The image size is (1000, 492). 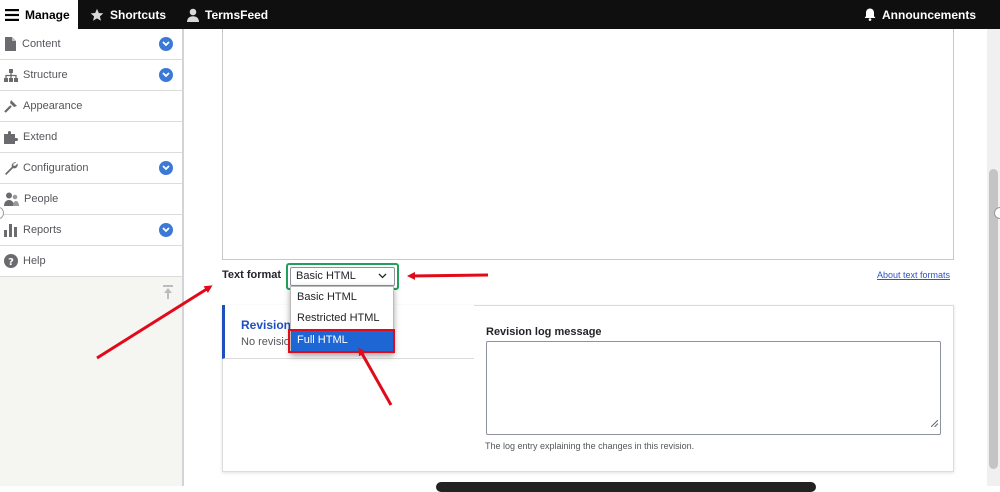 What do you see at coordinates (91, 106) in the screenshot?
I see `sidebar-item-appearance: Appearance` at bounding box center [91, 106].